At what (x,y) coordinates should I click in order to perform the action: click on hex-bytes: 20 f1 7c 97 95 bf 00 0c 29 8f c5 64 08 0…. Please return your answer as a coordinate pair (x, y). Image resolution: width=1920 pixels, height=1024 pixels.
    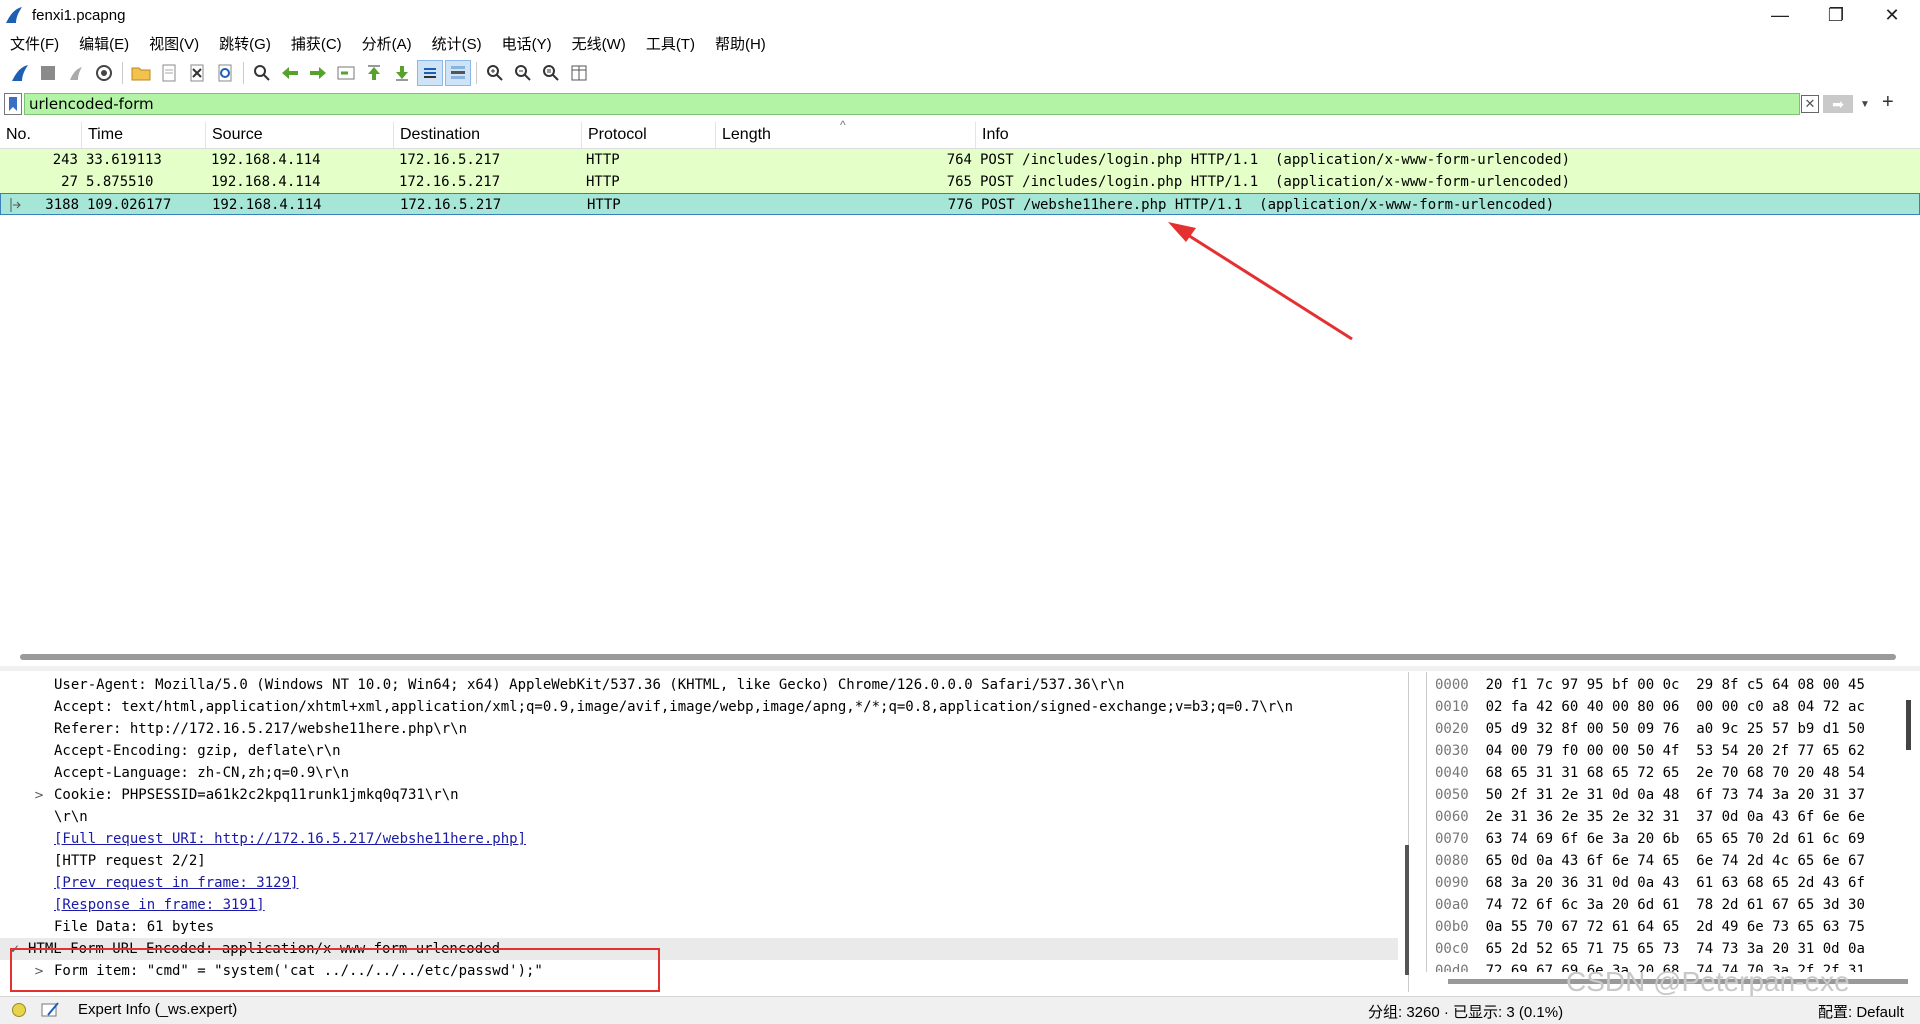
    Looking at the image, I should click on (1675, 685).